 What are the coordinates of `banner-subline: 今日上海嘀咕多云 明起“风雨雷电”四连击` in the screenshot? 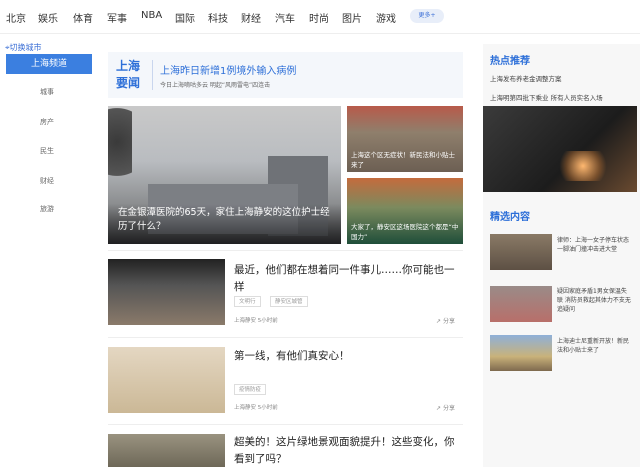 It's located at (215, 84).